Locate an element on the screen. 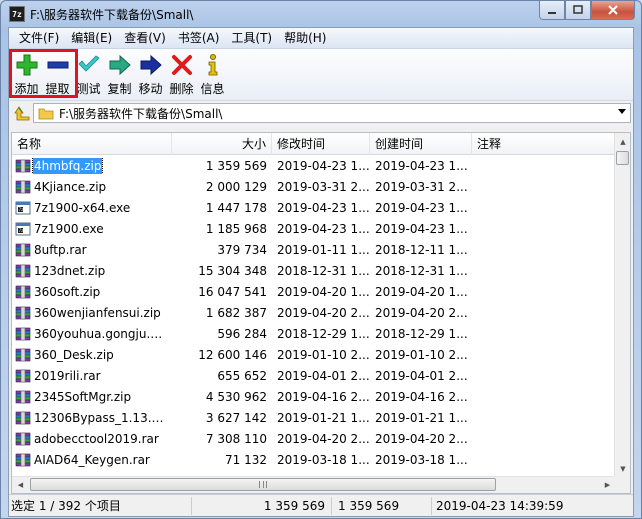 The image size is (642, 519). vertical-scrollbar: ▲ ▼ is located at coordinates (622, 305).